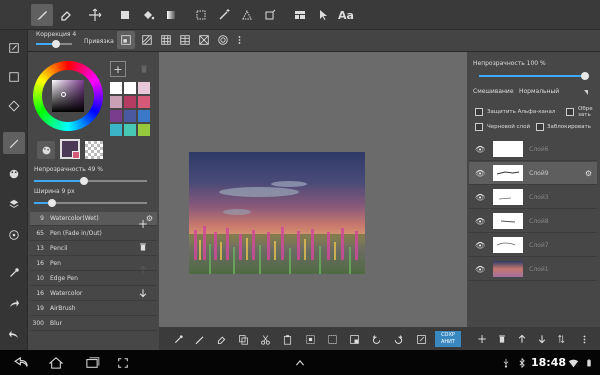  Describe the element at coordinates (570, 112) in the screenshot. I see `clip-checkbox` at that location.